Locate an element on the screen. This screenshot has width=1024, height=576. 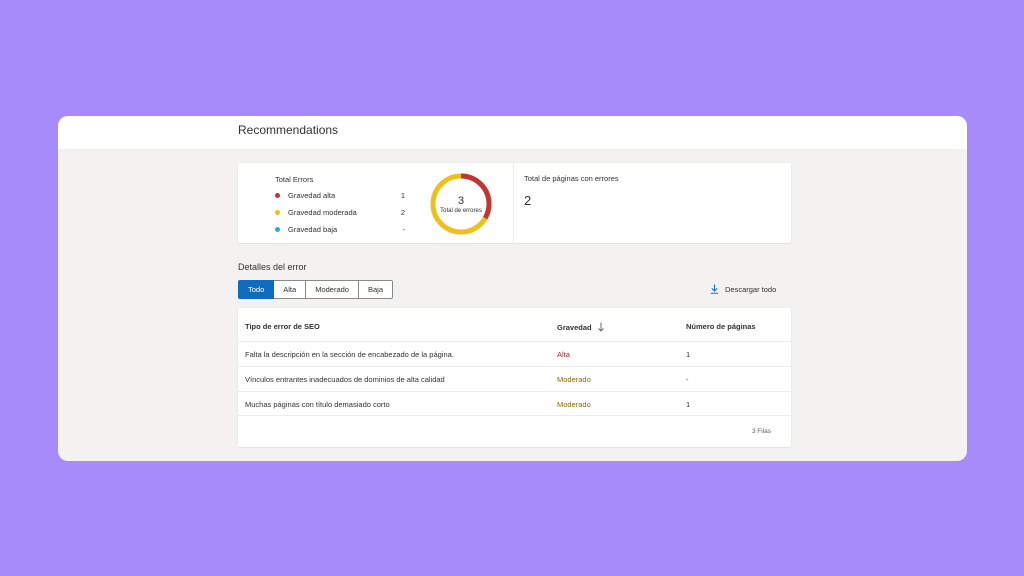
column-header-severity: Gravedad is located at coordinates (581, 327).